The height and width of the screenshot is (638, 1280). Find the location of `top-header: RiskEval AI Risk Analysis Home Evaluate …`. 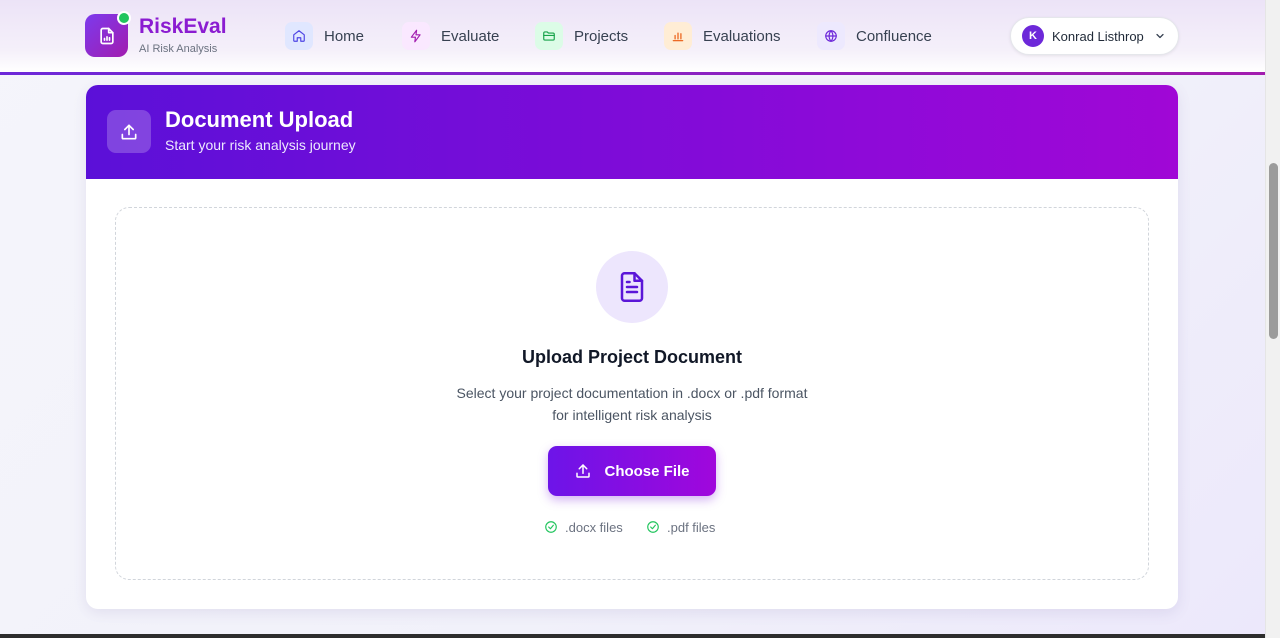

top-header: RiskEval AI Risk Analysis Home Evaluate … is located at coordinates (632, 36).